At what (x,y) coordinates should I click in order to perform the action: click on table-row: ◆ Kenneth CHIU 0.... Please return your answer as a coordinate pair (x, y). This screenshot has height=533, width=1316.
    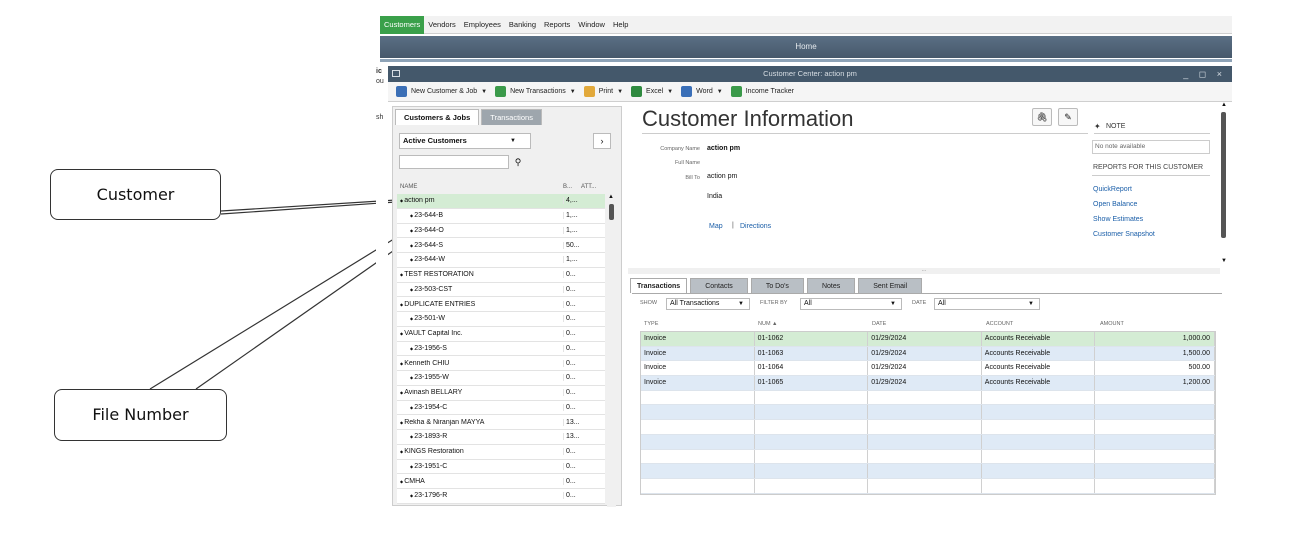
    Looking at the image, I should click on (501, 363).